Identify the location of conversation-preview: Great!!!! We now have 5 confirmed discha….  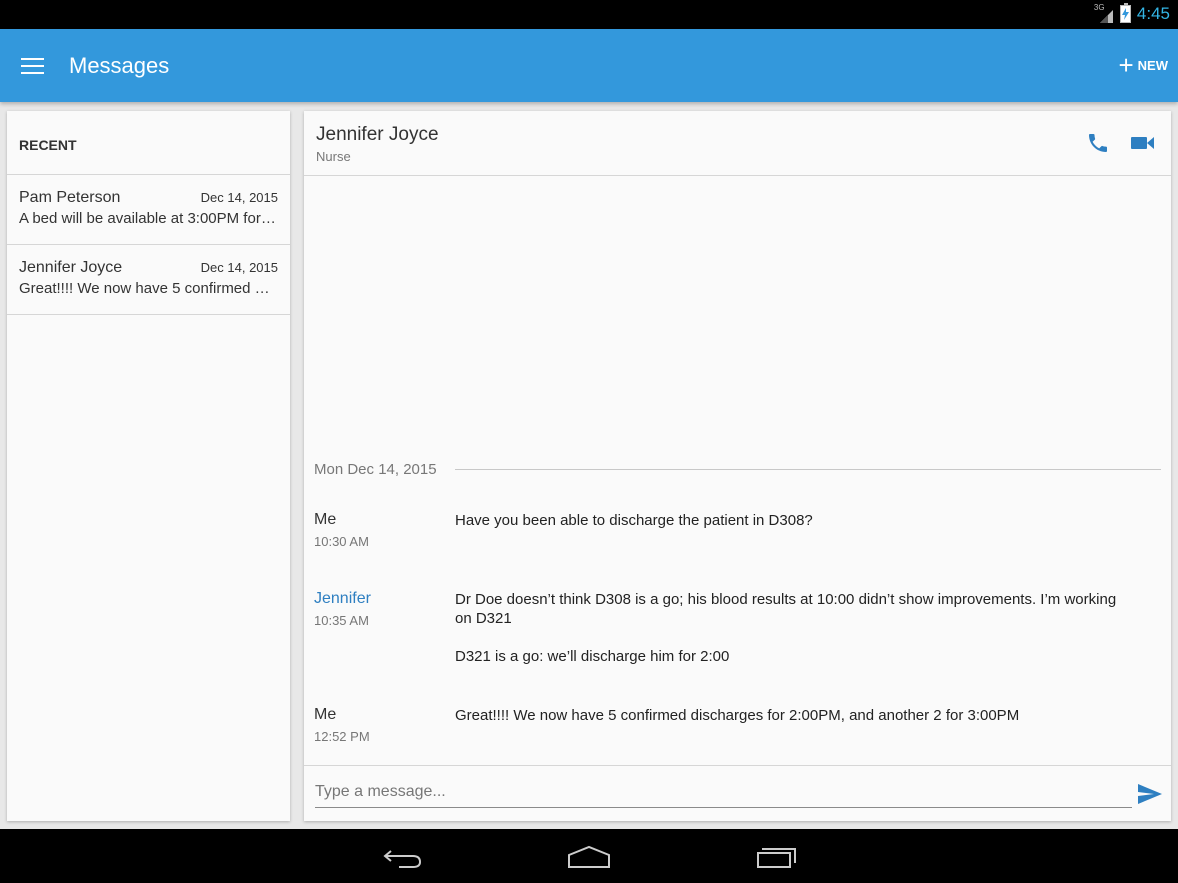
(148, 288).